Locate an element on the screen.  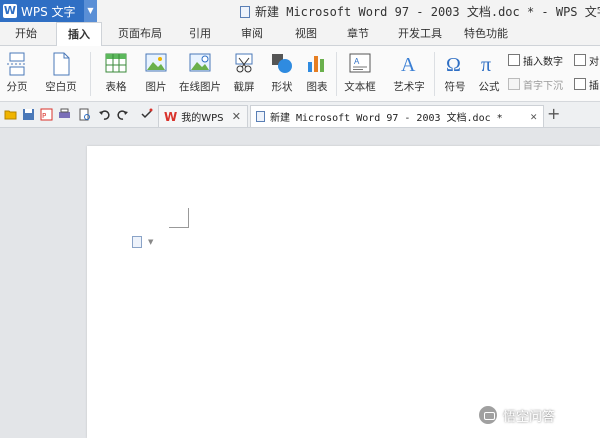
save-icon is located at coordinates (28, 114).